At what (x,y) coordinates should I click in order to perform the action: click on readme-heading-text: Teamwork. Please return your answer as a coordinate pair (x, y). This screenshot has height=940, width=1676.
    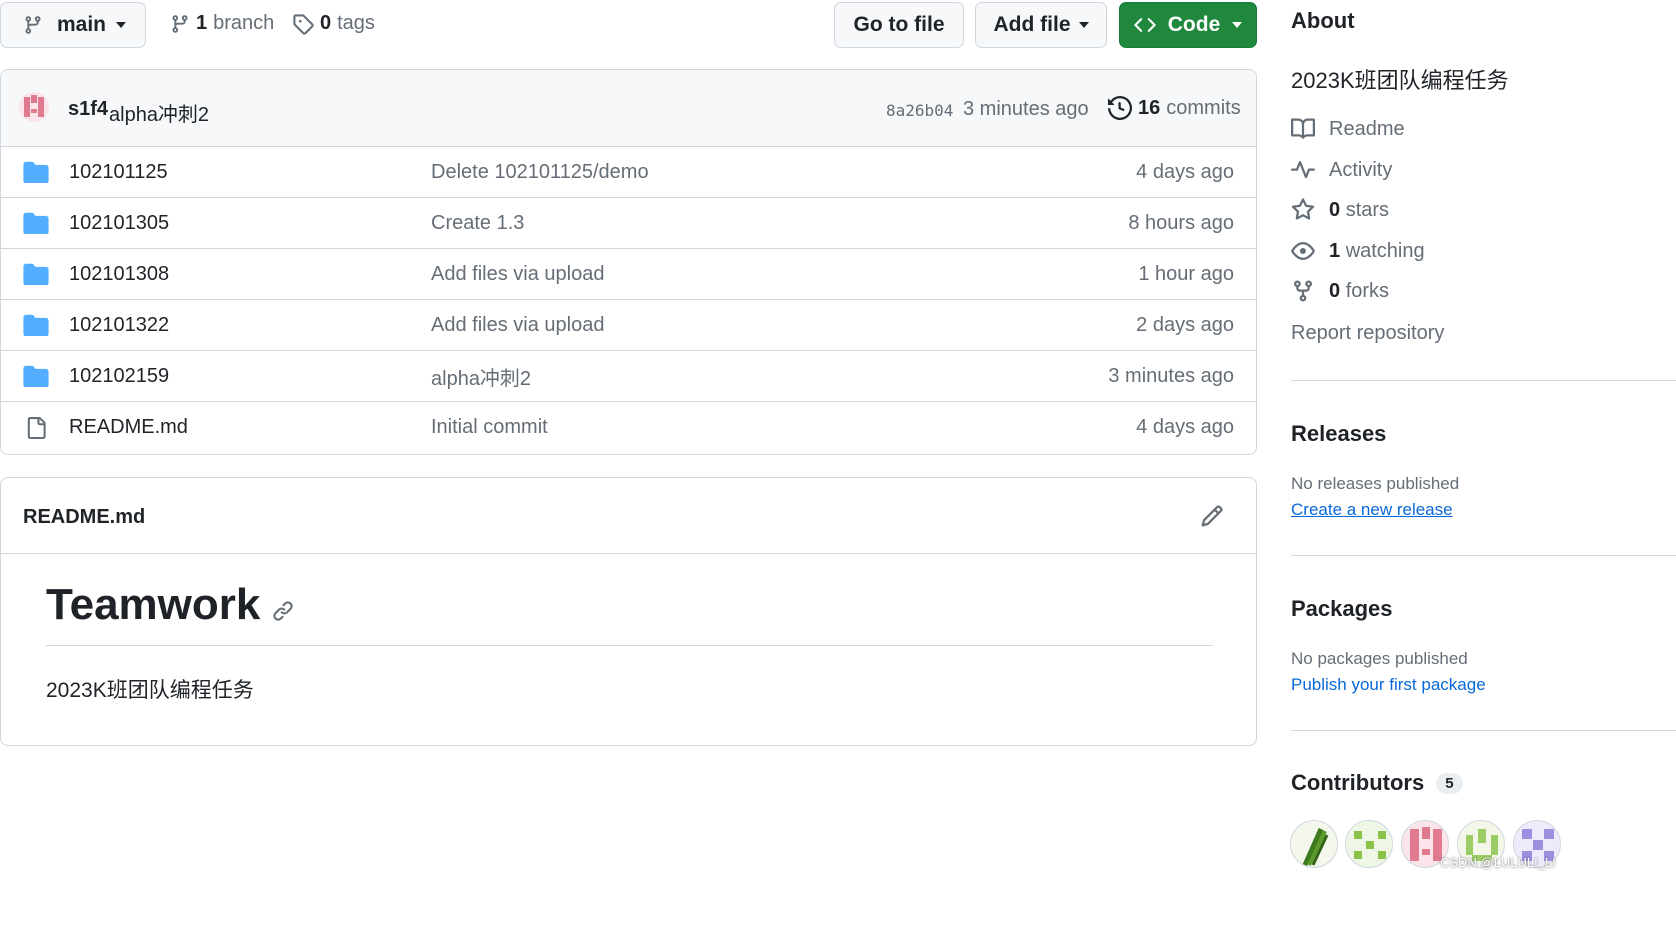
    Looking at the image, I should click on (153, 604).